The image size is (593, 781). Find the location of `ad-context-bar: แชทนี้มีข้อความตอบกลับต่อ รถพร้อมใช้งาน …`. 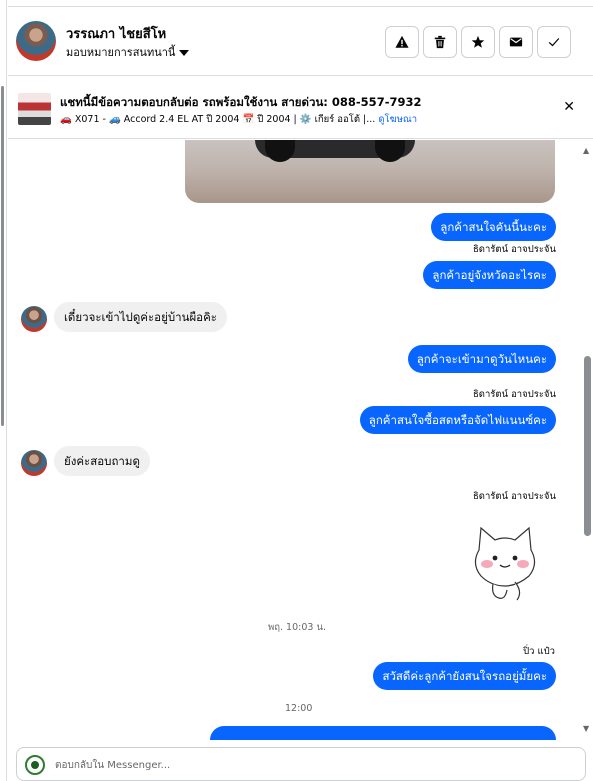

ad-context-bar: แชทนี้มีข้อความตอบกลับต่อ รถพร้อมใช้งาน … is located at coordinates (300, 108).